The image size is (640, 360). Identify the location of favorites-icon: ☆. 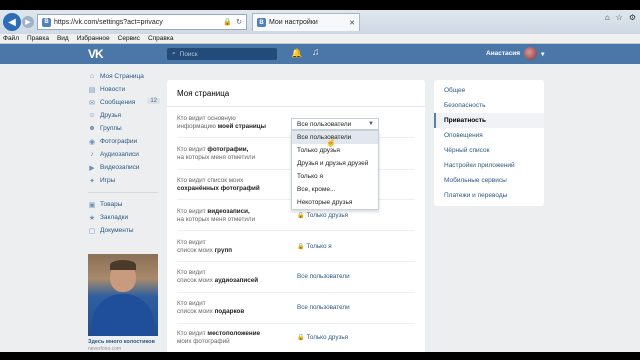
(619, 17).